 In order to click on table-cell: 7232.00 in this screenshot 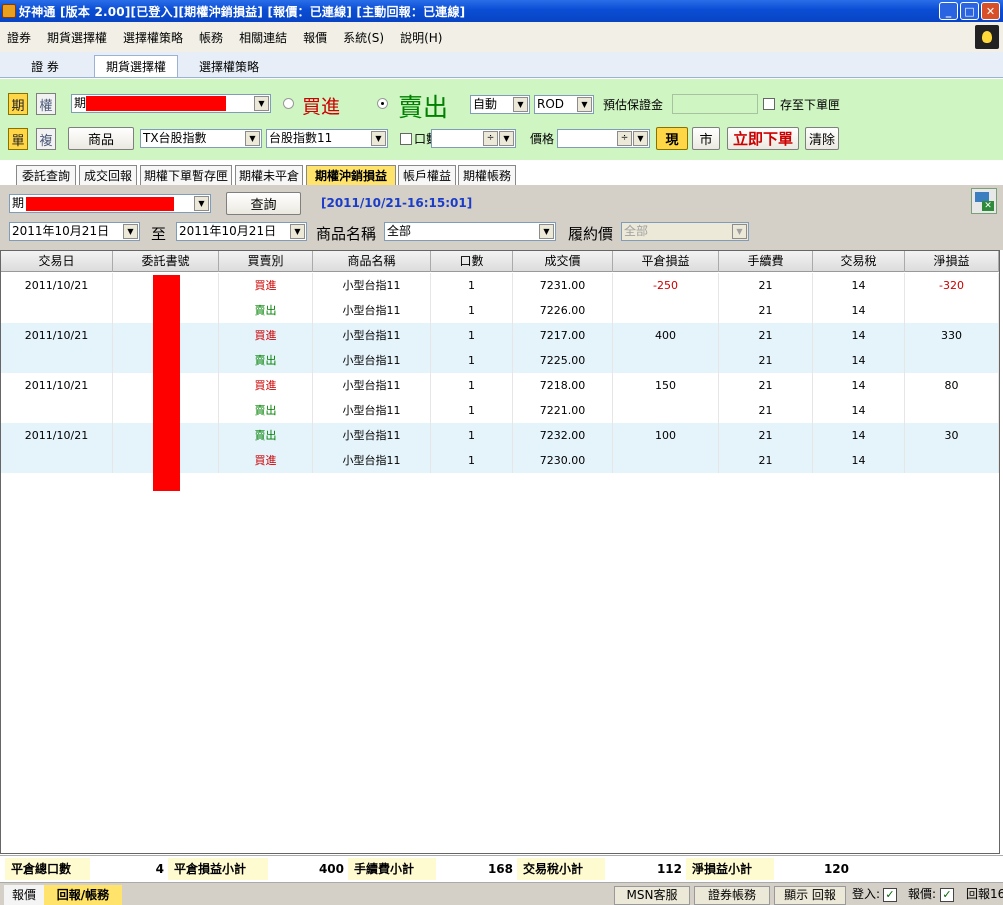, I will do `click(563, 435)`.